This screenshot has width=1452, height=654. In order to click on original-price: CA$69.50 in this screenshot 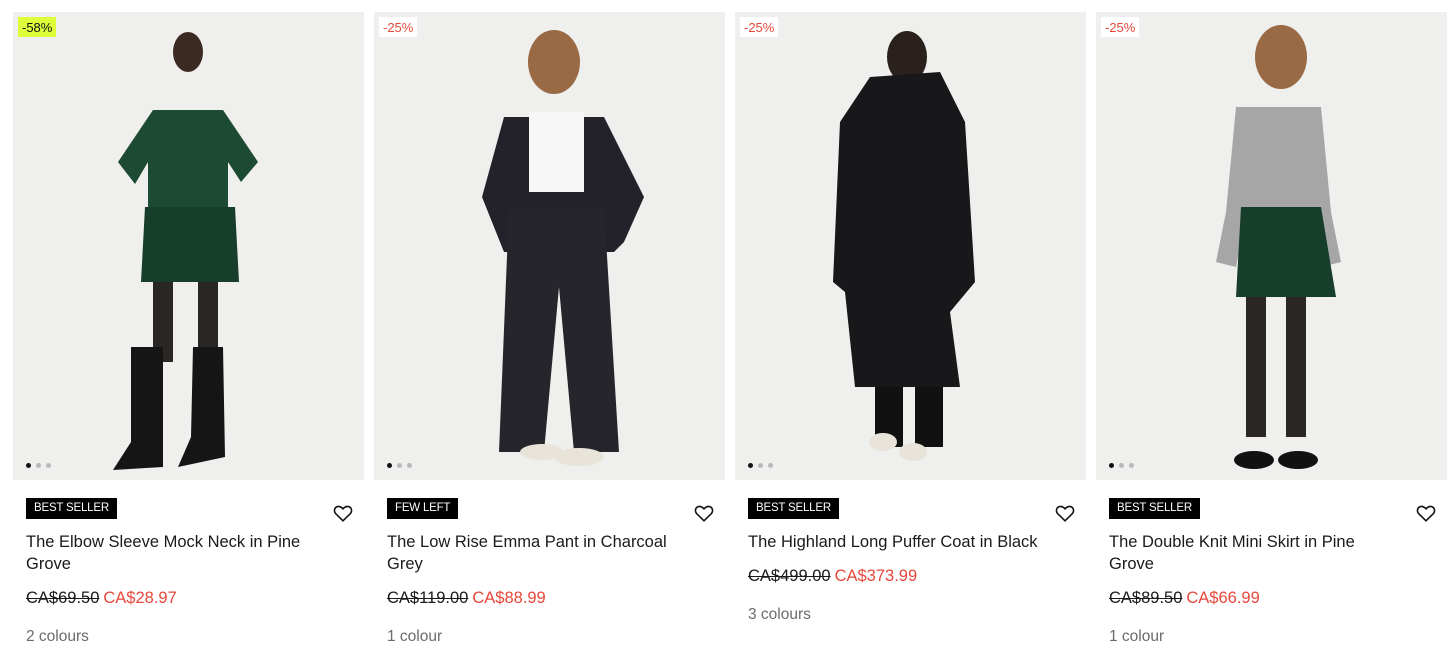, I will do `click(63, 598)`.